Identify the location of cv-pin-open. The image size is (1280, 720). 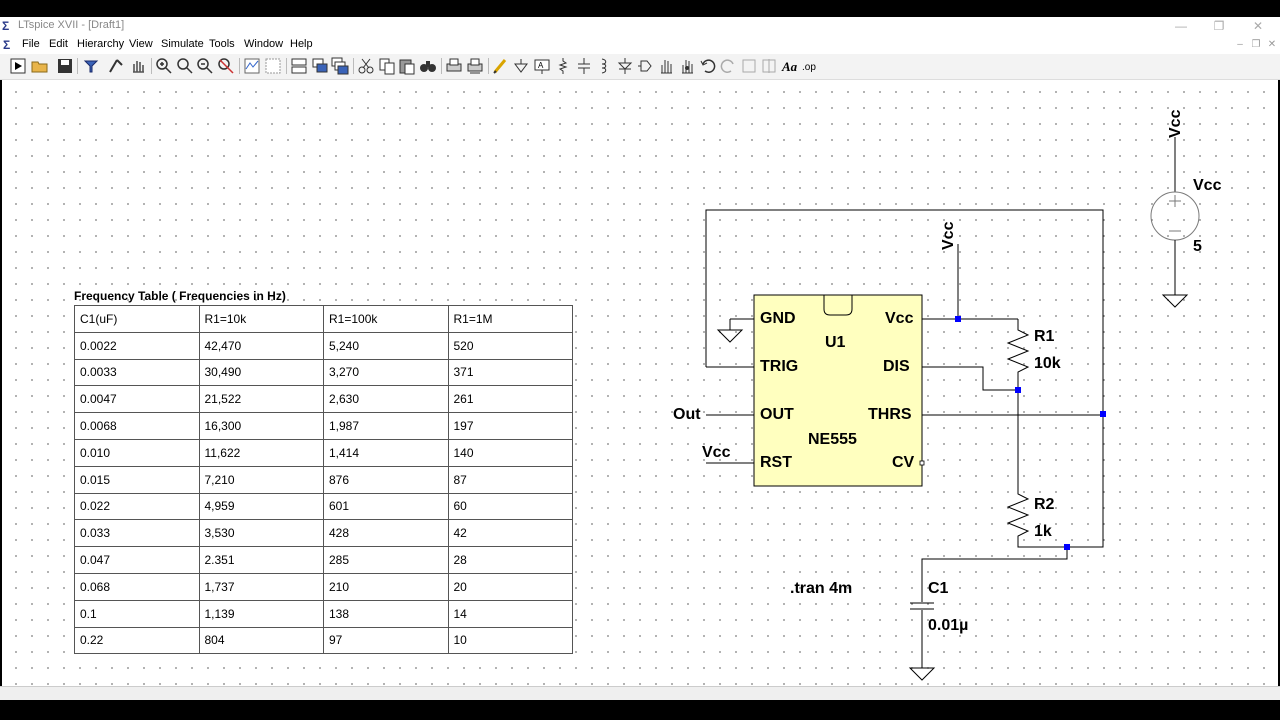
(922, 463).